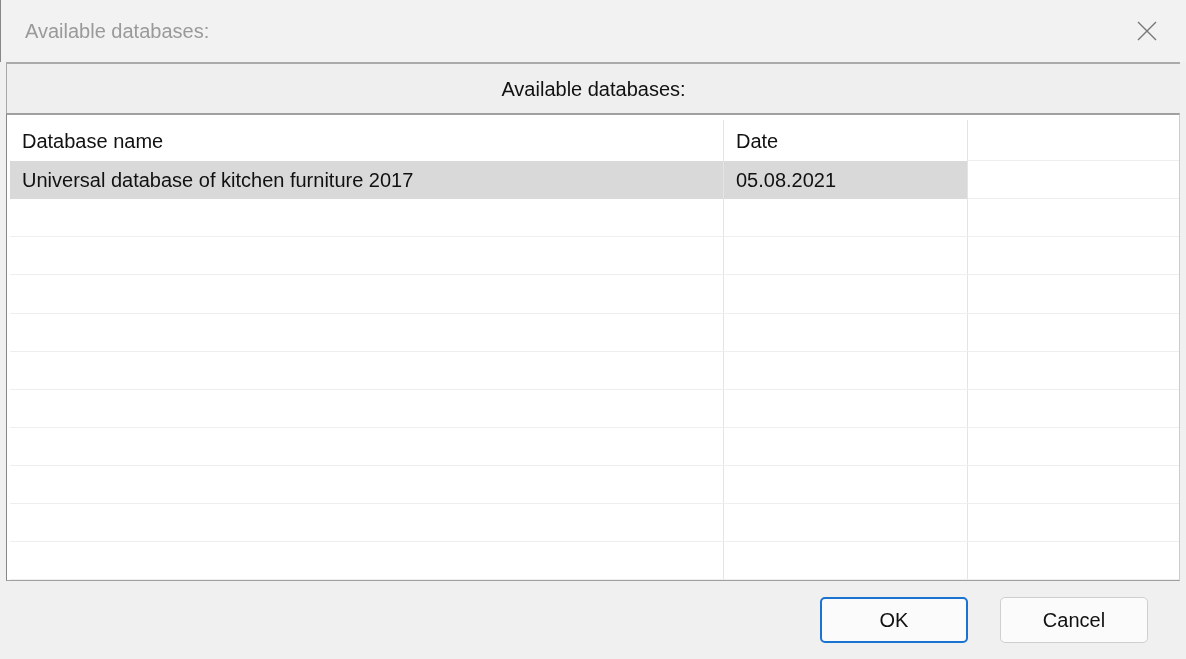 The image size is (1186, 659). Describe the element at coordinates (593, 89) in the screenshot. I see `panel-heading: Available databases:` at that location.